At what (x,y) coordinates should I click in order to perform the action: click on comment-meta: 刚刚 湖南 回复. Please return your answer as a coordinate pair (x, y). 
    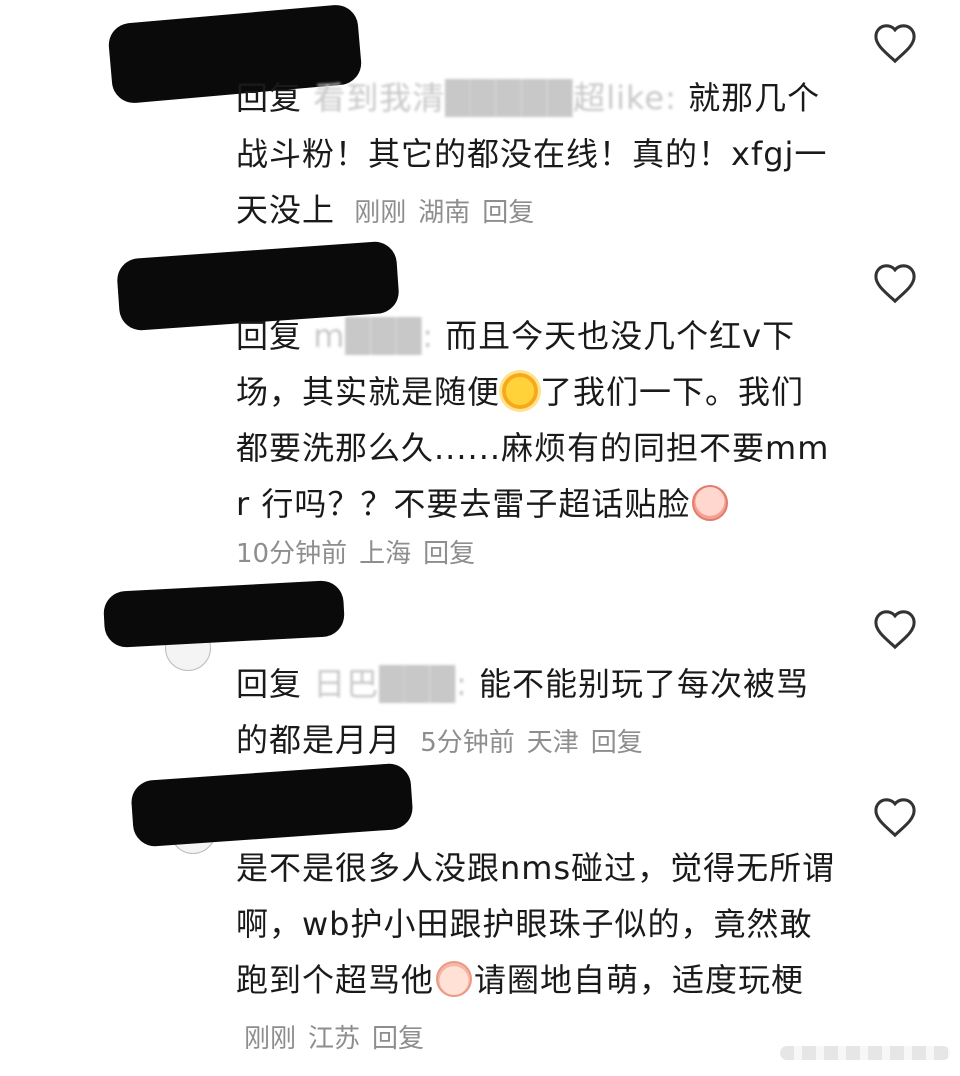
    Looking at the image, I should click on (450, 213).